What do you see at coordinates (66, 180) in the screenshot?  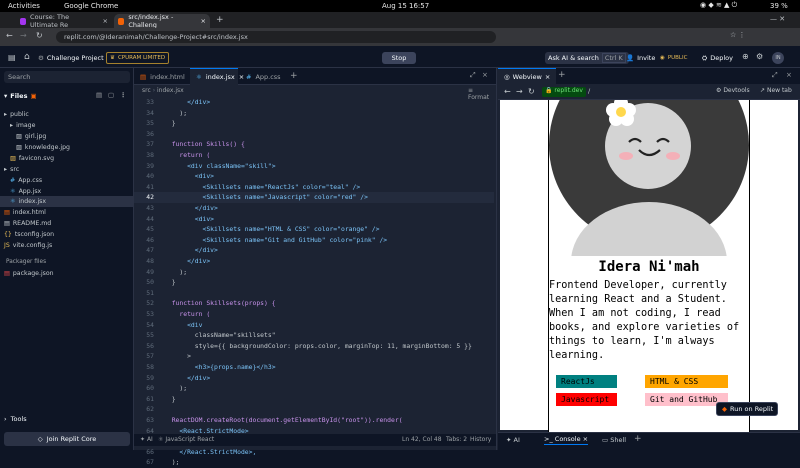 I see `tree-file-app-css: # App.css` at bounding box center [66, 180].